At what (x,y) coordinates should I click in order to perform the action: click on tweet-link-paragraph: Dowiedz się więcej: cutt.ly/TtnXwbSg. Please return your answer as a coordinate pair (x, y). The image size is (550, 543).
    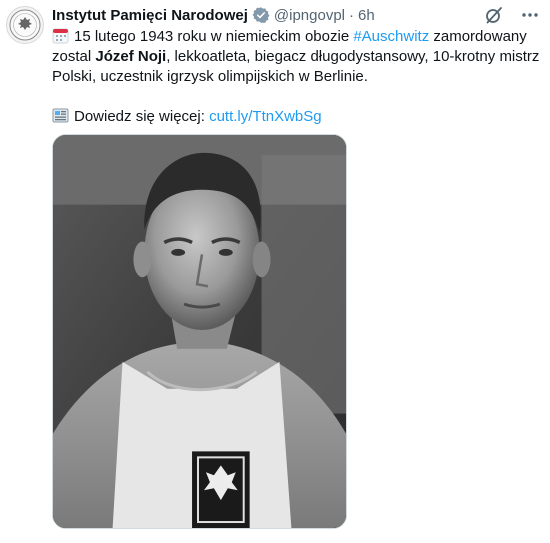
    Looking at the image, I should click on (297, 117).